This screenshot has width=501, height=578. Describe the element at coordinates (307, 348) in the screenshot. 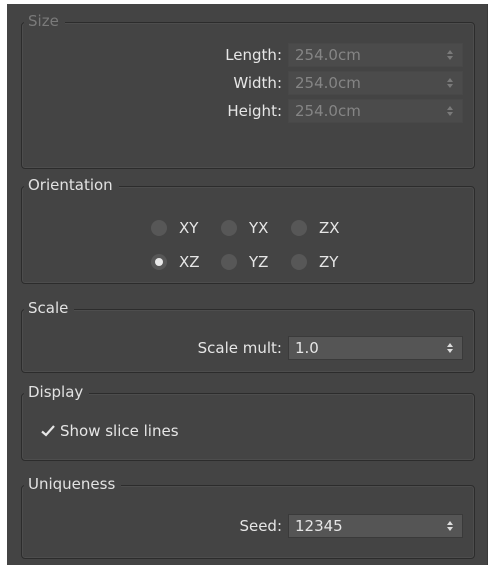

I see `scale-mult-value: 1.0` at that location.